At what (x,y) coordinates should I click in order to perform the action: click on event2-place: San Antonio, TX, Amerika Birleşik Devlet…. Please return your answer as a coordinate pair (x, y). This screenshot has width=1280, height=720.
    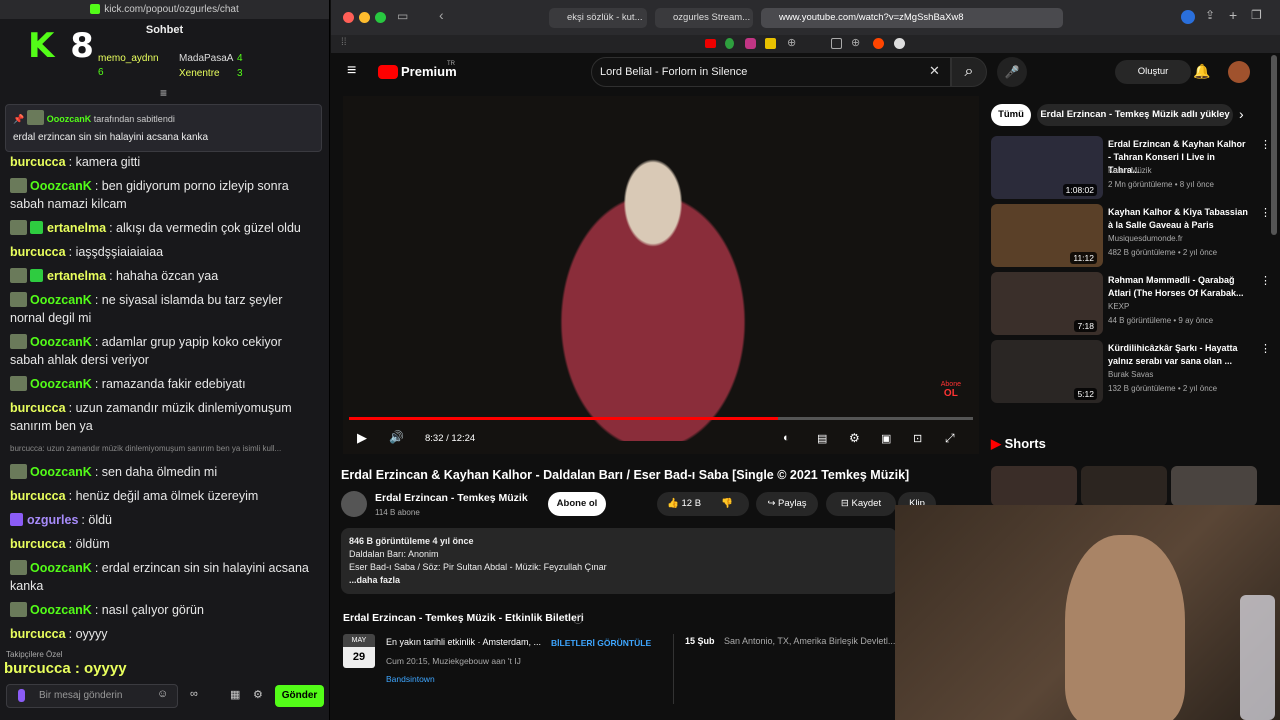
    Looking at the image, I should click on (809, 641).